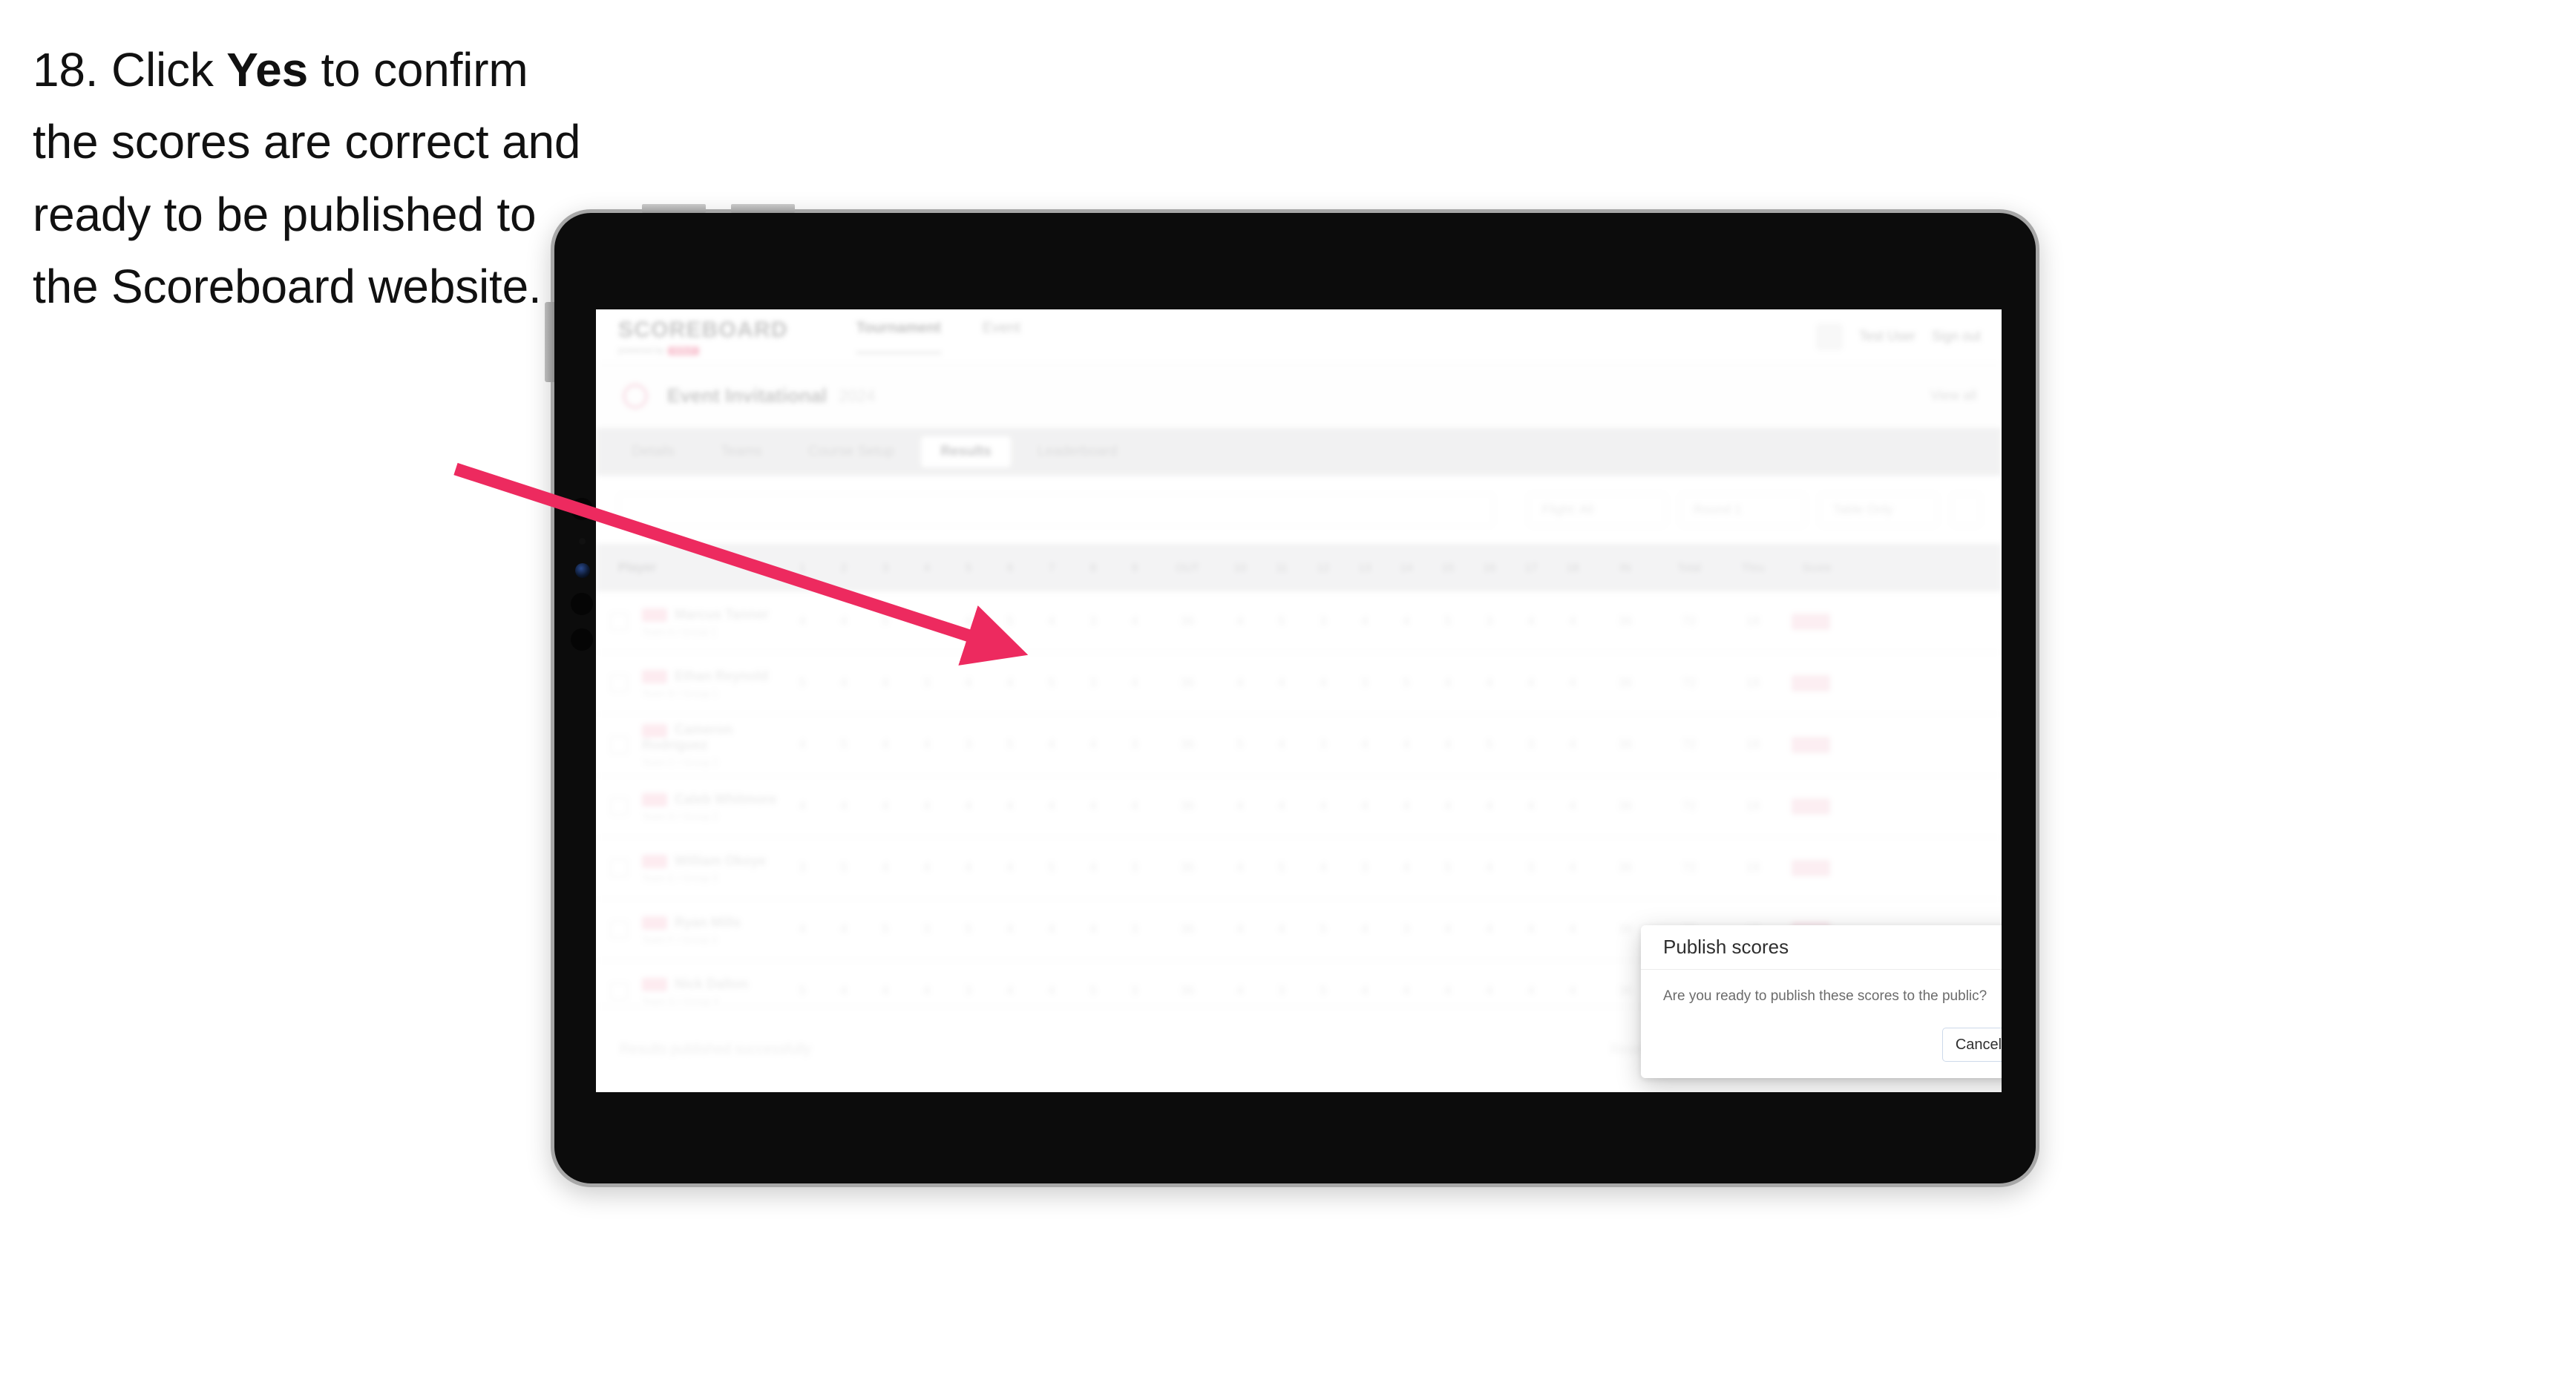 The height and width of the screenshot is (1386, 2576). I want to click on brand-logo: SCOREBOARD powered by GOLF, so click(703, 336).